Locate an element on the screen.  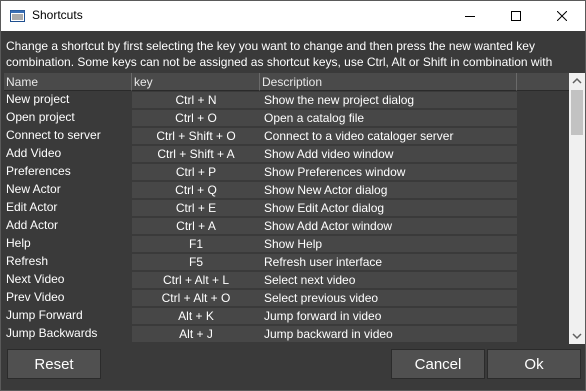
minimize-icon is located at coordinates (470, 16).